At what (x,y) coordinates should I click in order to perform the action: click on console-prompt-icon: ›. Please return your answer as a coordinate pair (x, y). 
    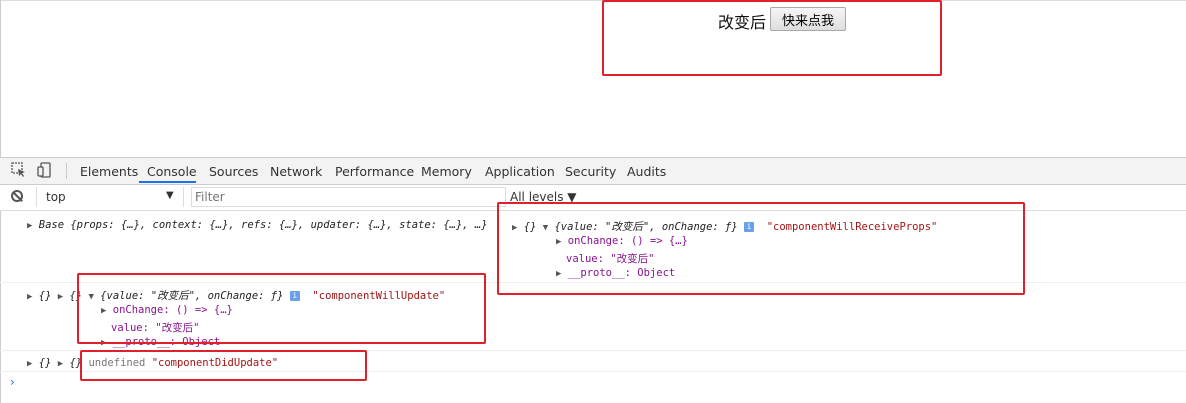
    Looking at the image, I should click on (12, 382).